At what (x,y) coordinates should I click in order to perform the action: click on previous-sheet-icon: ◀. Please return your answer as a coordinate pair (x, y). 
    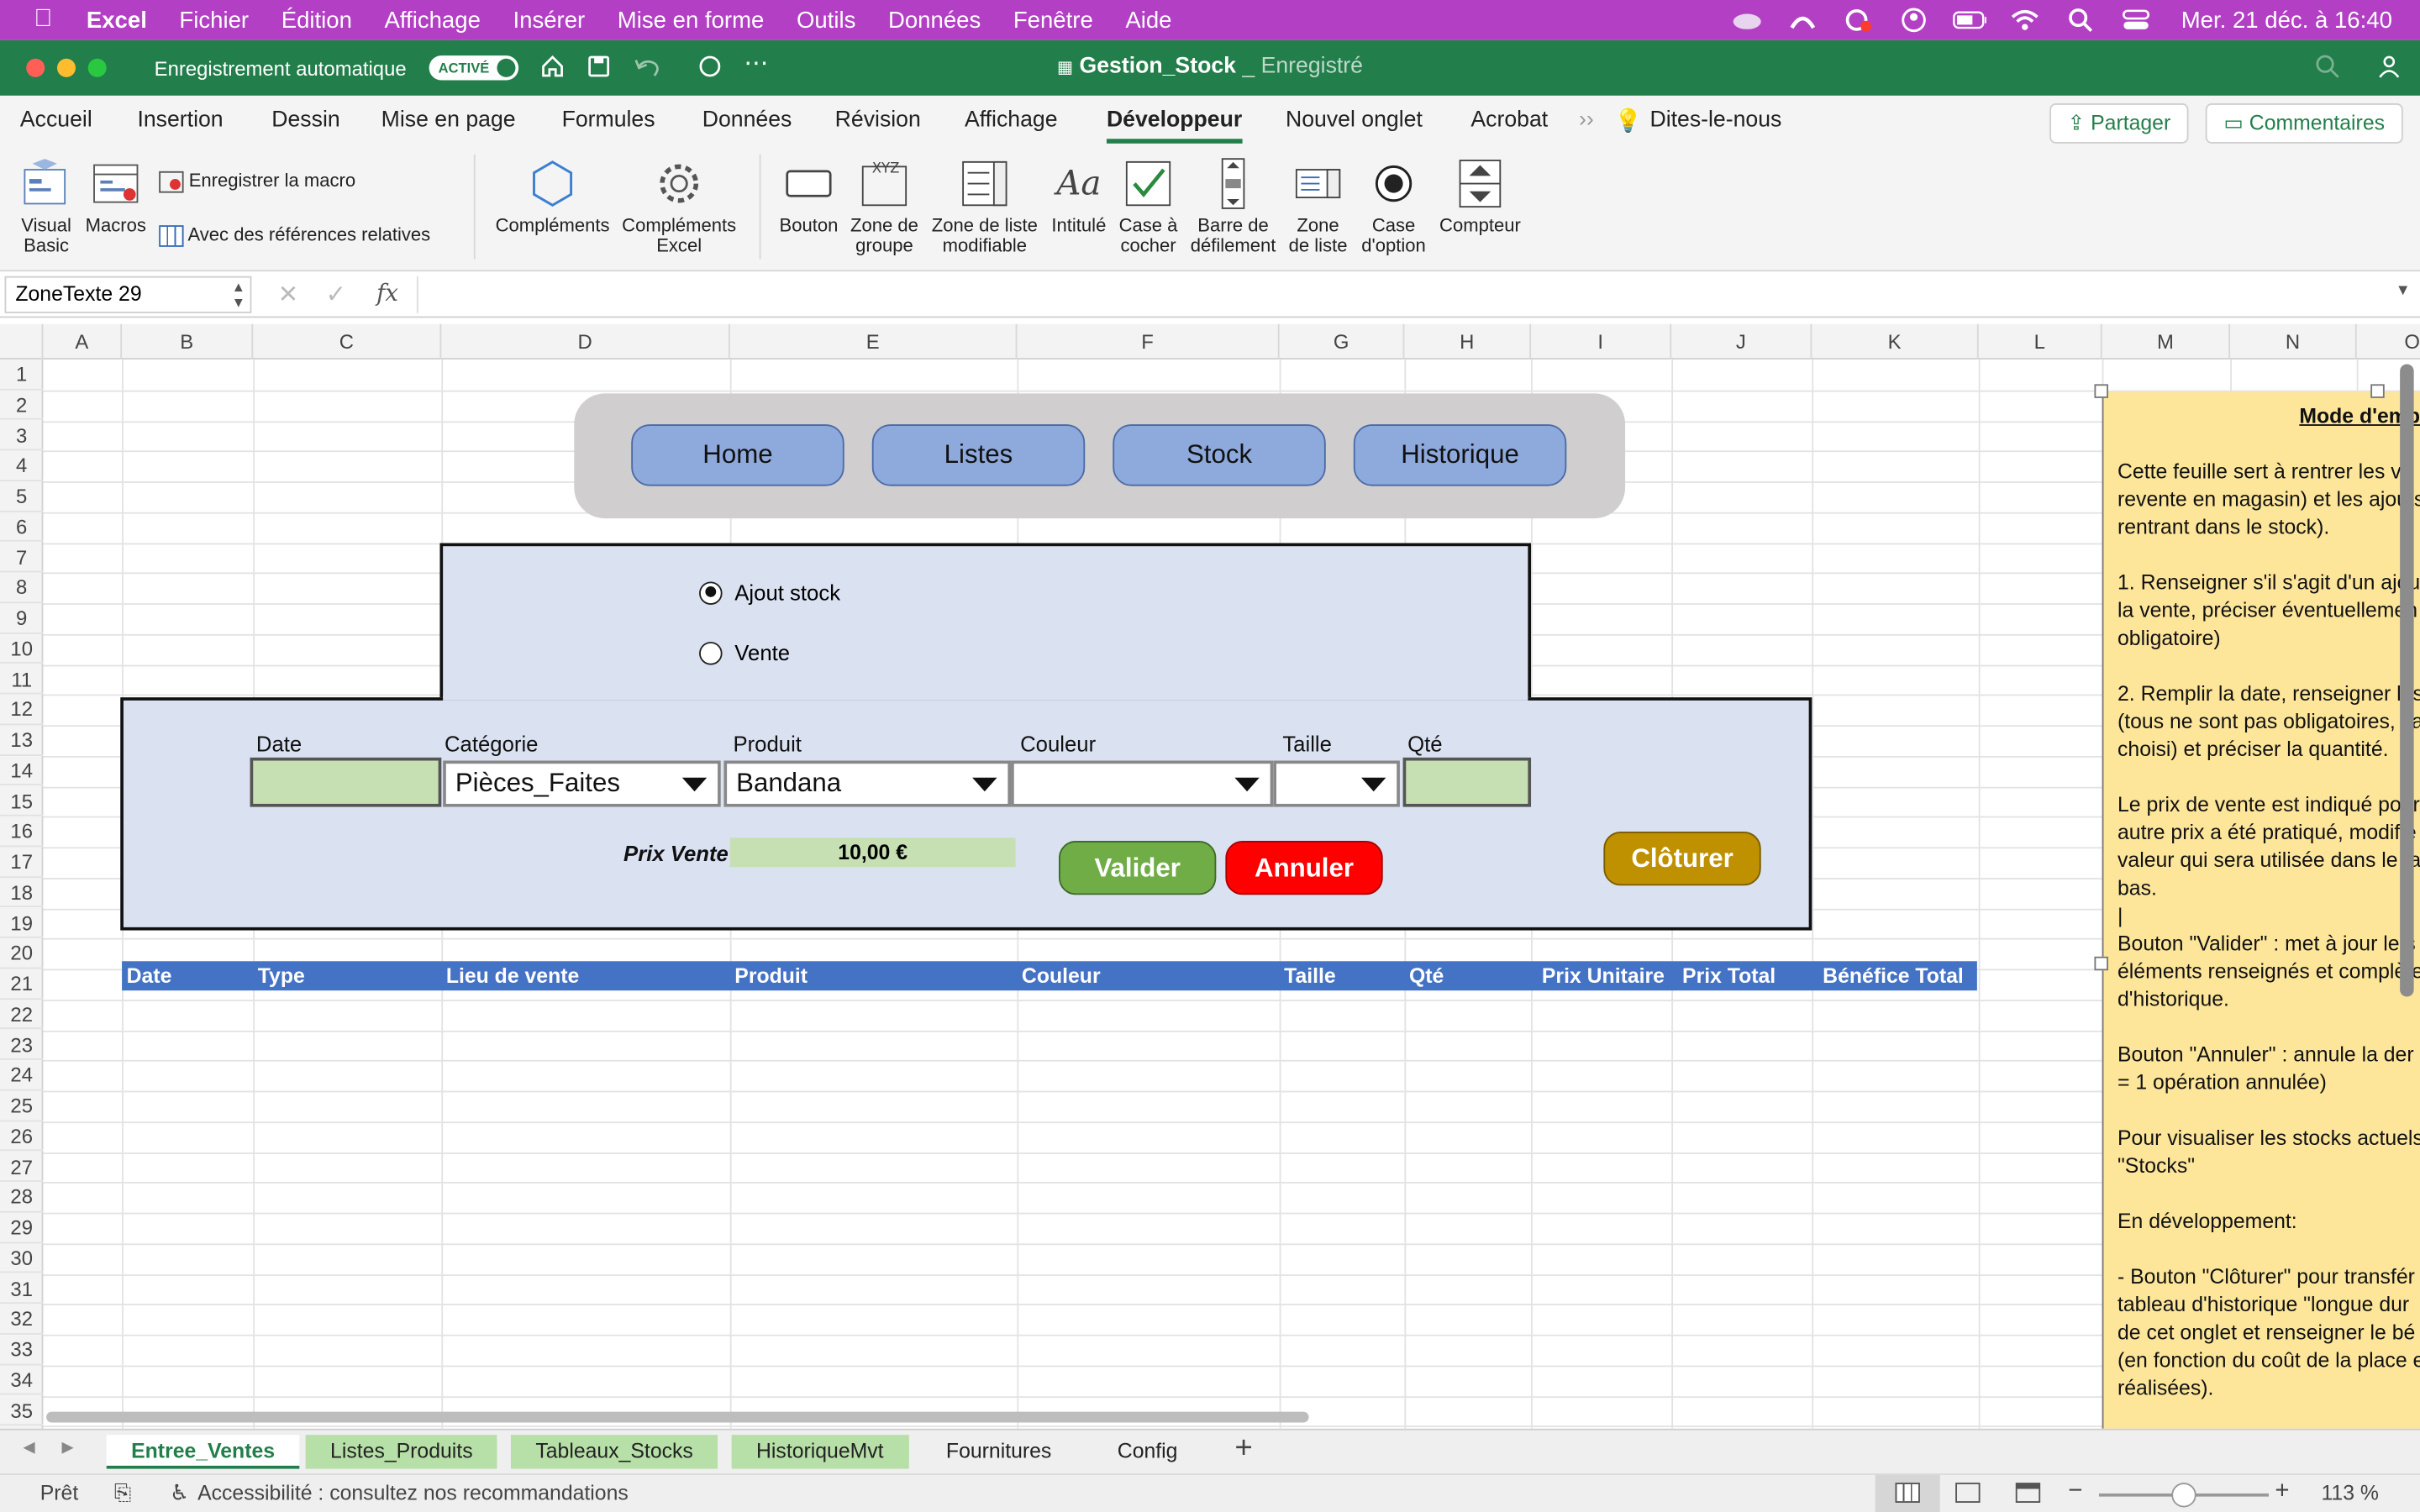
    Looking at the image, I should click on (29, 1448).